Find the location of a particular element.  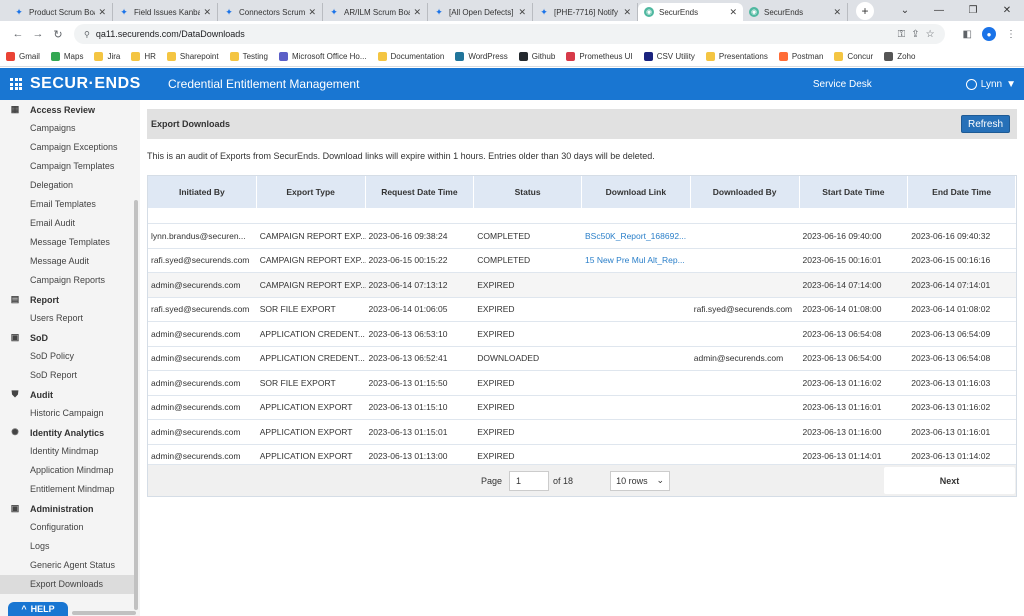

browser-tab: ✦ [PHE-7716] Notify ✕ is located at coordinates (585, 12).